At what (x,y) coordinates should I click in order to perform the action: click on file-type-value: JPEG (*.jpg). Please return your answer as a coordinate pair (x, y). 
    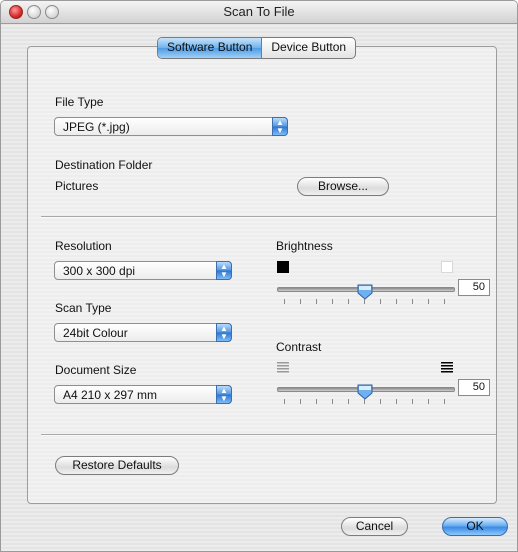
    Looking at the image, I should click on (96, 127).